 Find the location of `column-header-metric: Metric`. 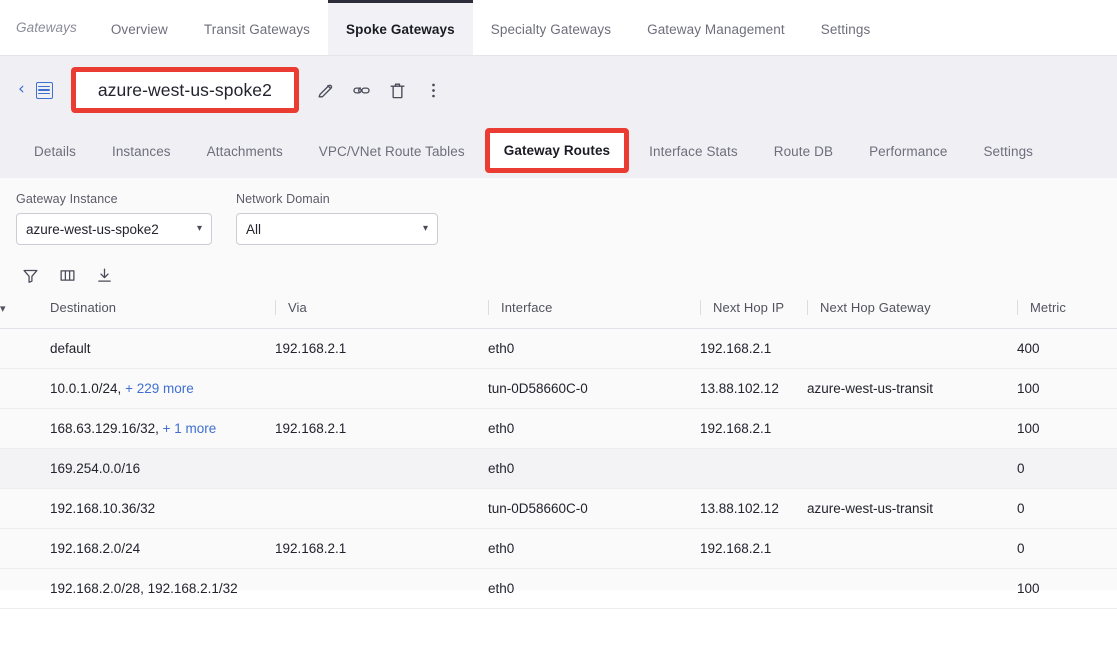

column-header-metric: Metric is located at coordinates (1067, 312).